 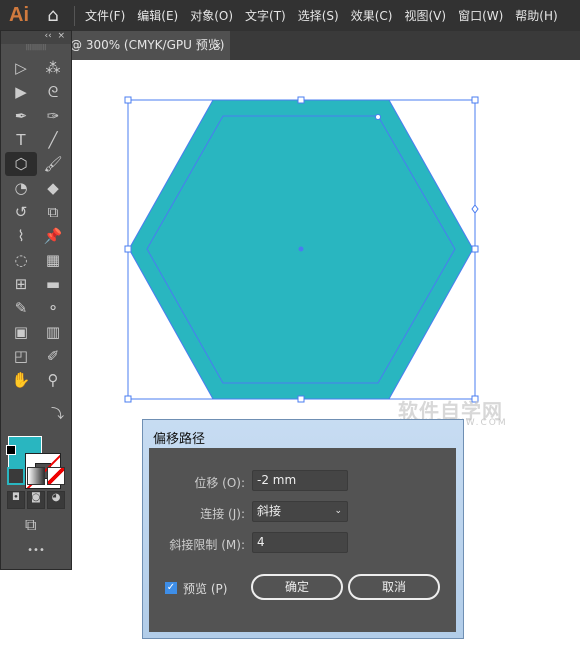 I want to click on miter-limit-input: 4, so click(x=300, y=542).